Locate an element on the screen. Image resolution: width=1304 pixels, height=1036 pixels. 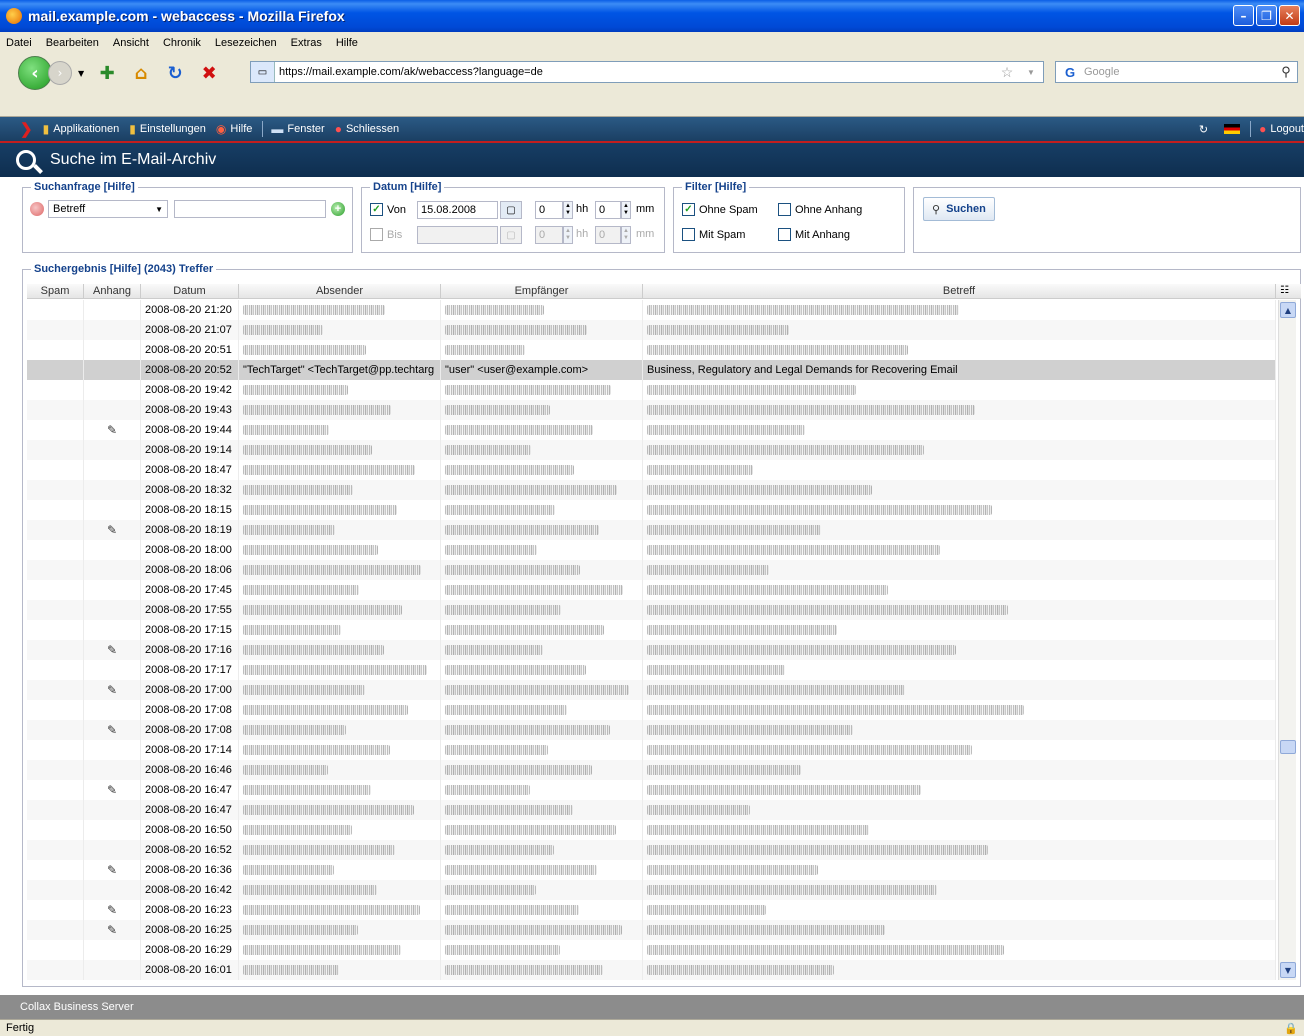
maximize-button: ❐ is located at coordinates (1266, 15).